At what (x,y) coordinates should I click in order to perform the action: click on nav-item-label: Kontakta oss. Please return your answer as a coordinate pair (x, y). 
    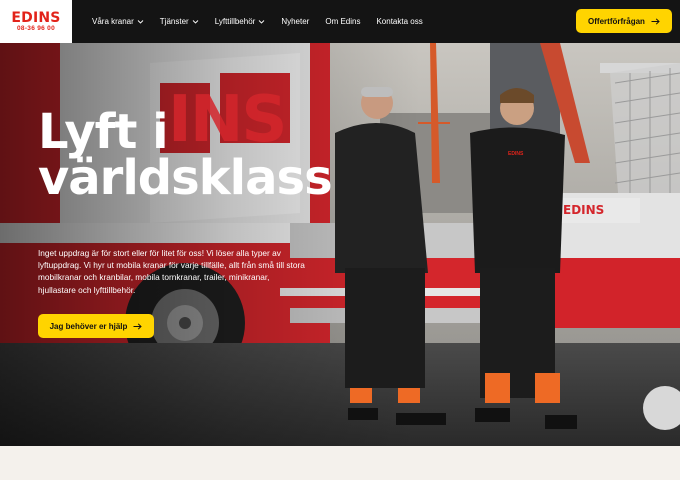
    Looking at the image, I should click on (399, 21).